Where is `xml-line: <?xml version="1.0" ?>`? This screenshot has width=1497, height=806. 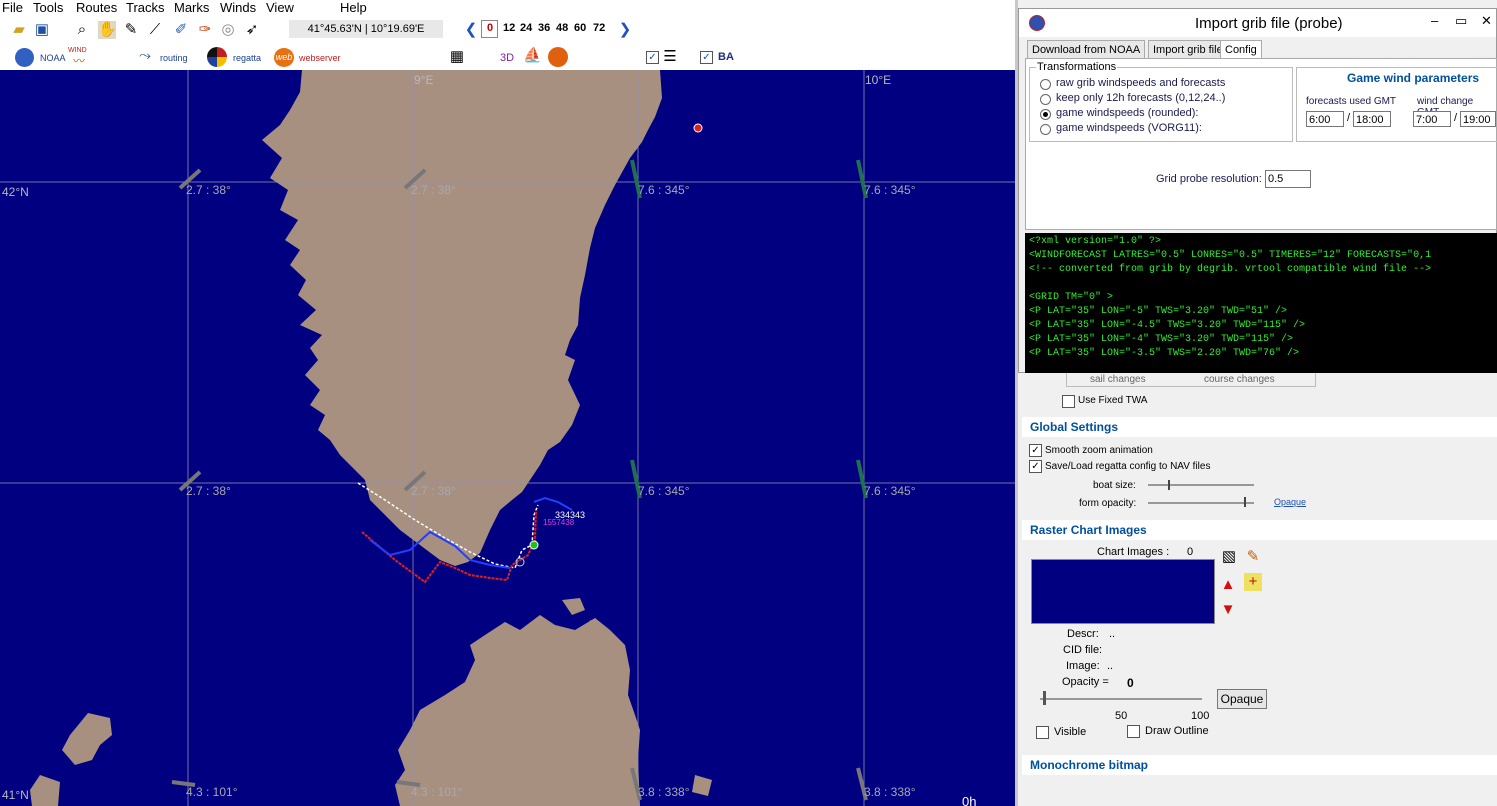
xml-line: <?xml version="1.0" ?> is located at coordinates (1095, 241).